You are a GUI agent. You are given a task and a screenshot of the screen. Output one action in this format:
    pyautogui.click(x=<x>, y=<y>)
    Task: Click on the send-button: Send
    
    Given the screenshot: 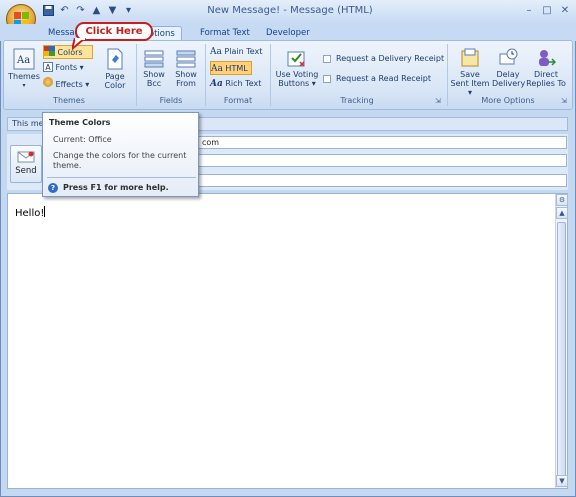 What is the action you would take?
    pyautogui.click(x=26, y=164)
    